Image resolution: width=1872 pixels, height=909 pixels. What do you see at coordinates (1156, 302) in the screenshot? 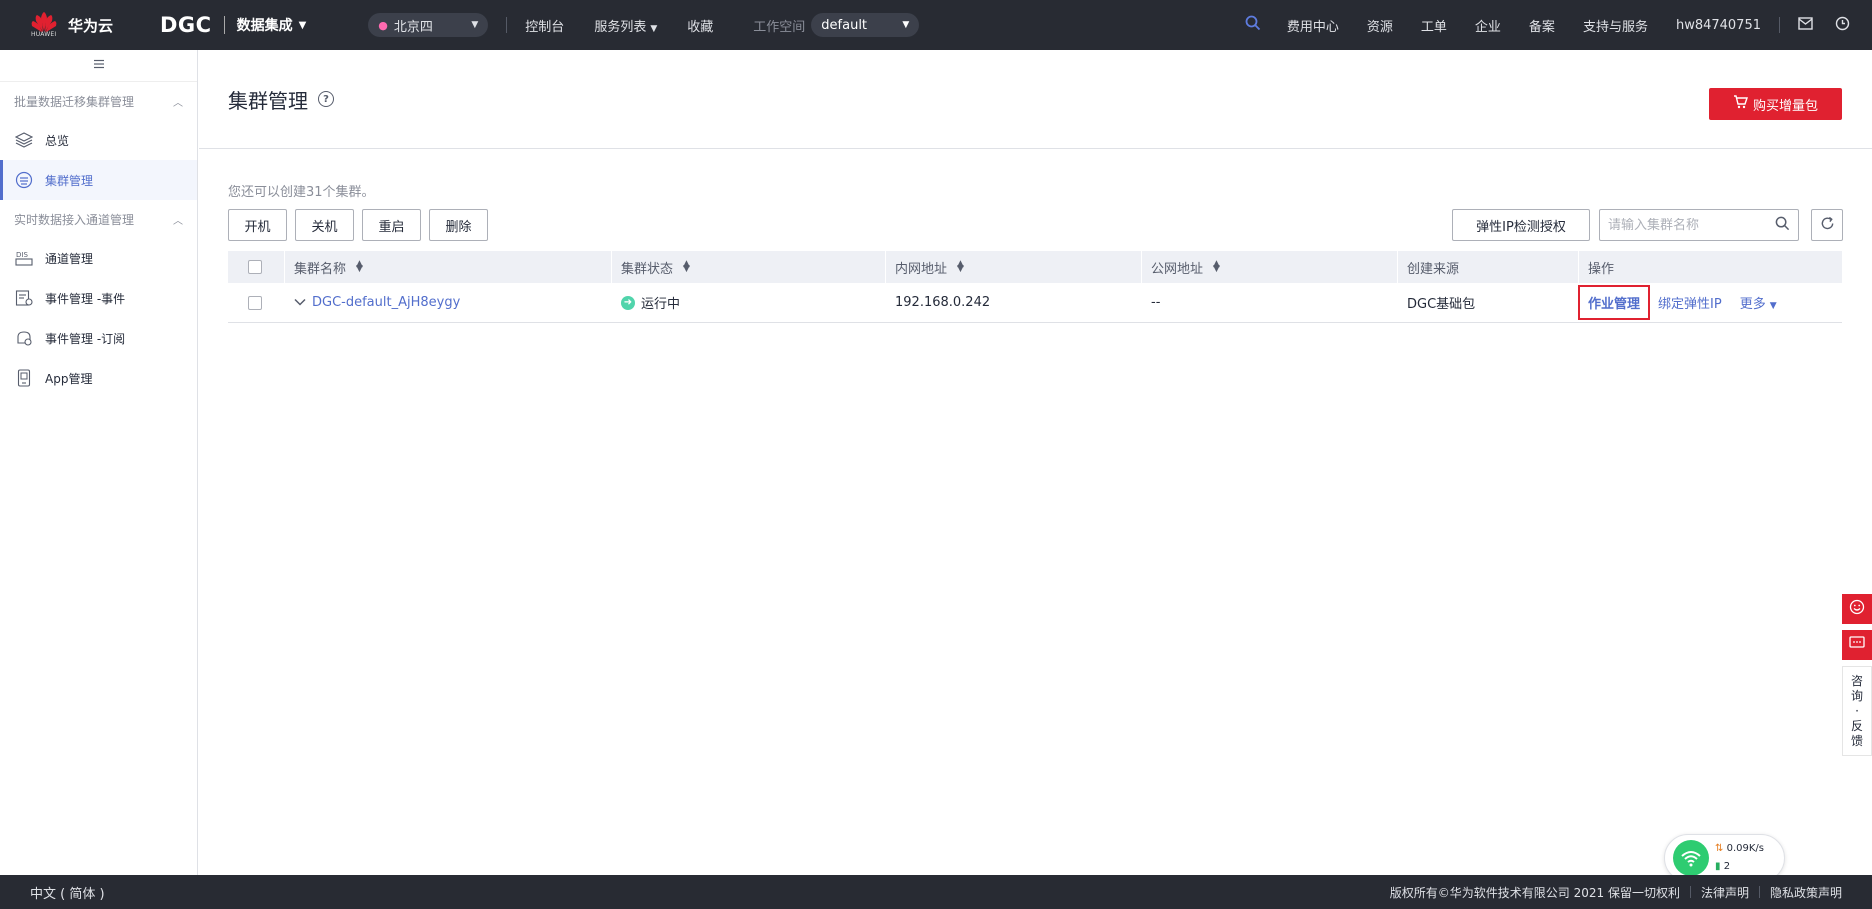
I see `cell-public-ip: --` at bounding box center [1156, 302].